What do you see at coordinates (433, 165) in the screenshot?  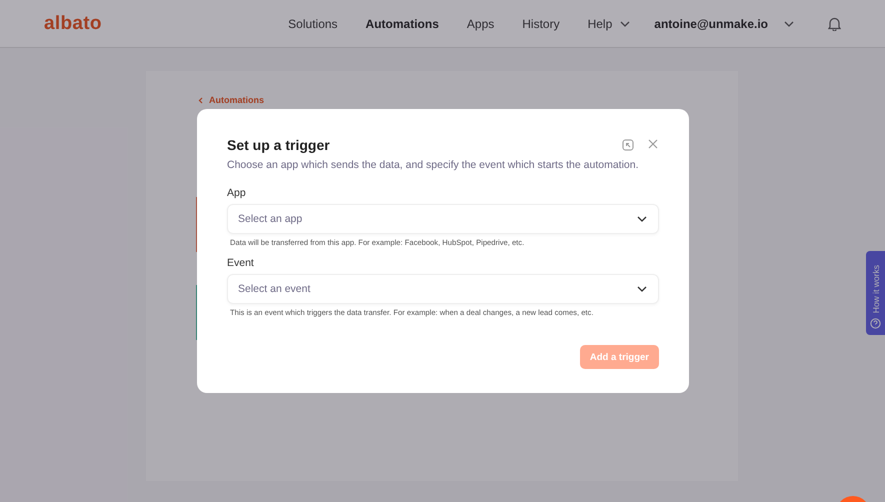 I see `modal-description: Choose an app which sends the data, and specify the event which starts the automation.` at bounding box center [433, 165].